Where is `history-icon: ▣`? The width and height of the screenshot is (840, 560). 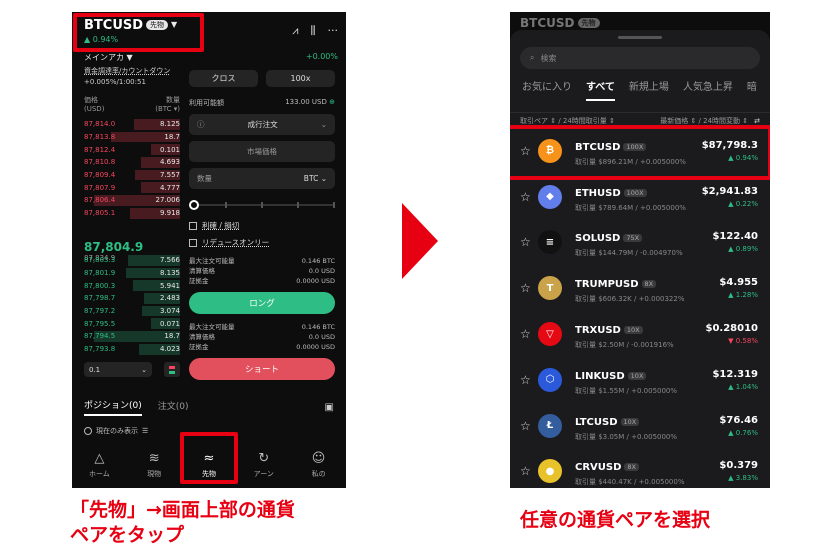
history-icon: ▣ is located at coordinates (329, 407).